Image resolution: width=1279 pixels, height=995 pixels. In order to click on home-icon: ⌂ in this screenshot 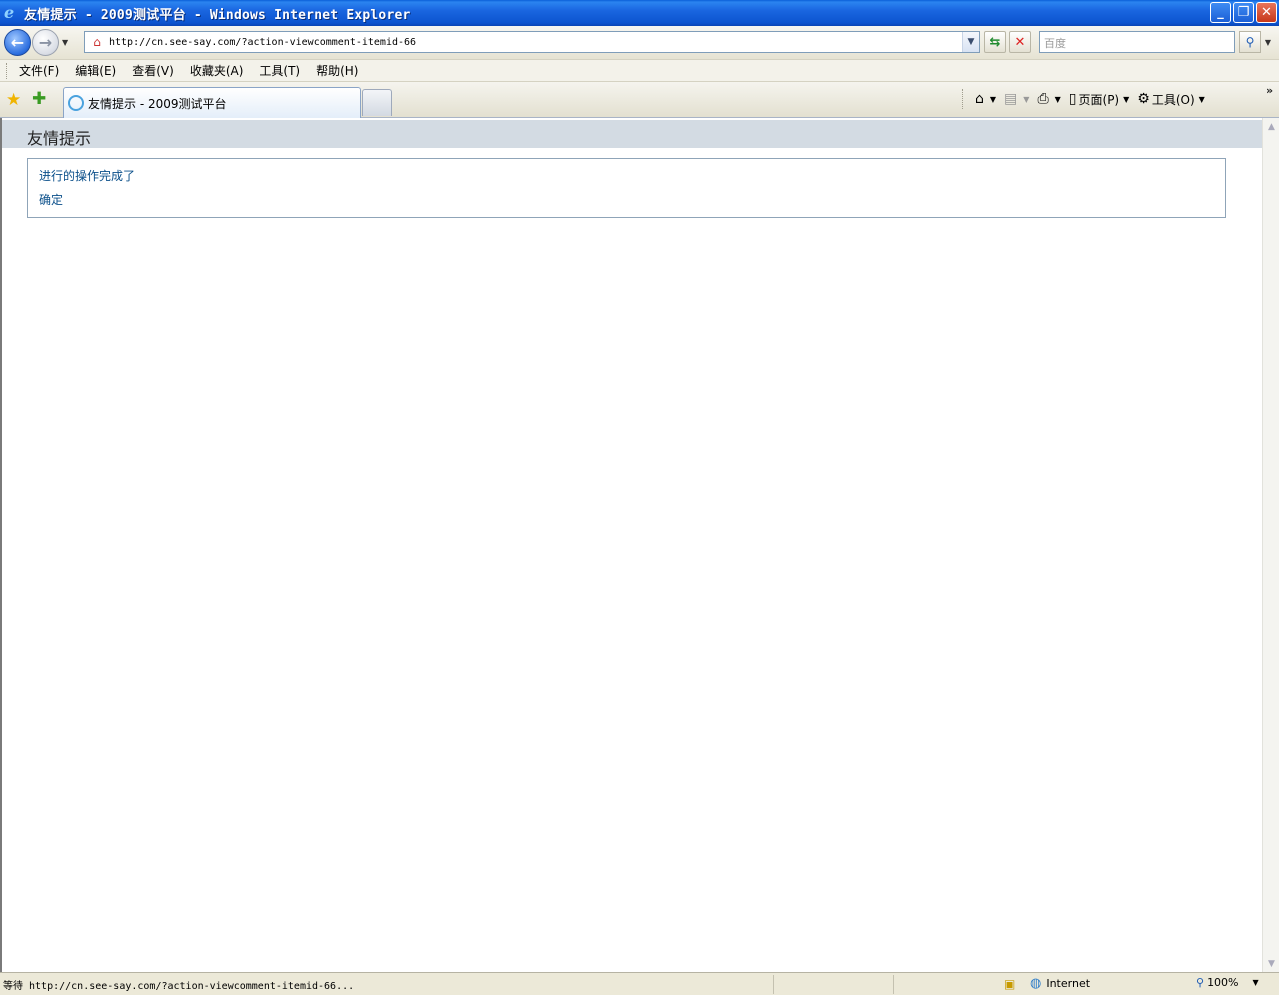, I will do `click(979, 99)`.